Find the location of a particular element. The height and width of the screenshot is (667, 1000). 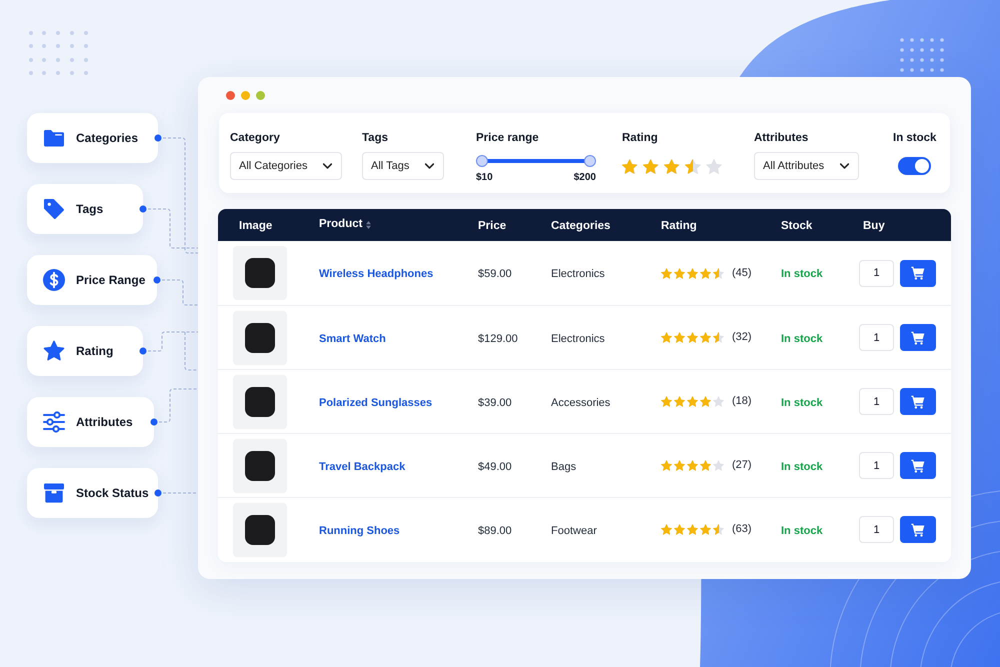

price-text: $59.00 is located at coordinates (495, 274).